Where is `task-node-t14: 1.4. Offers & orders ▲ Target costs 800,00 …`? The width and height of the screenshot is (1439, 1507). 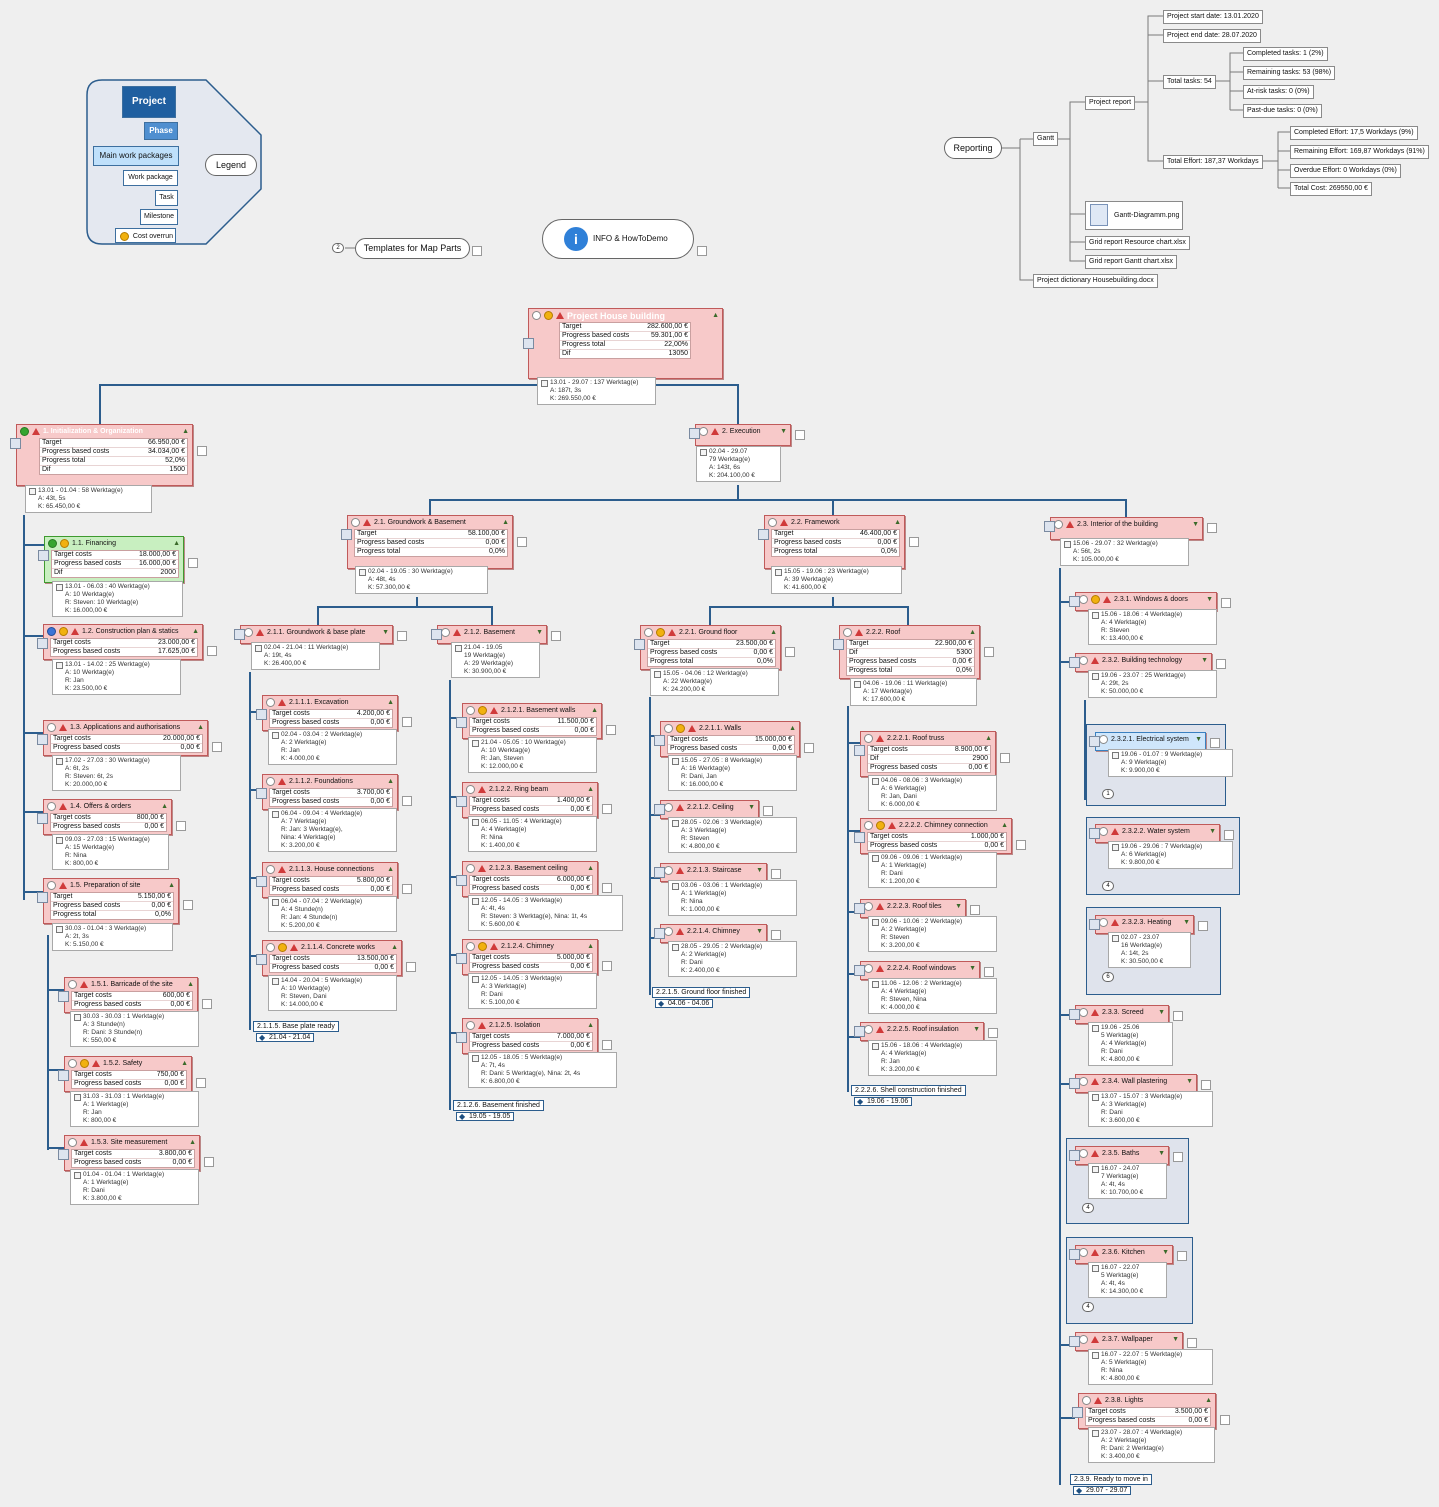
task-node-t14: 1.4. Offers & orders ▲ Target costs 800,00 … is located at coordinates (107, 817).